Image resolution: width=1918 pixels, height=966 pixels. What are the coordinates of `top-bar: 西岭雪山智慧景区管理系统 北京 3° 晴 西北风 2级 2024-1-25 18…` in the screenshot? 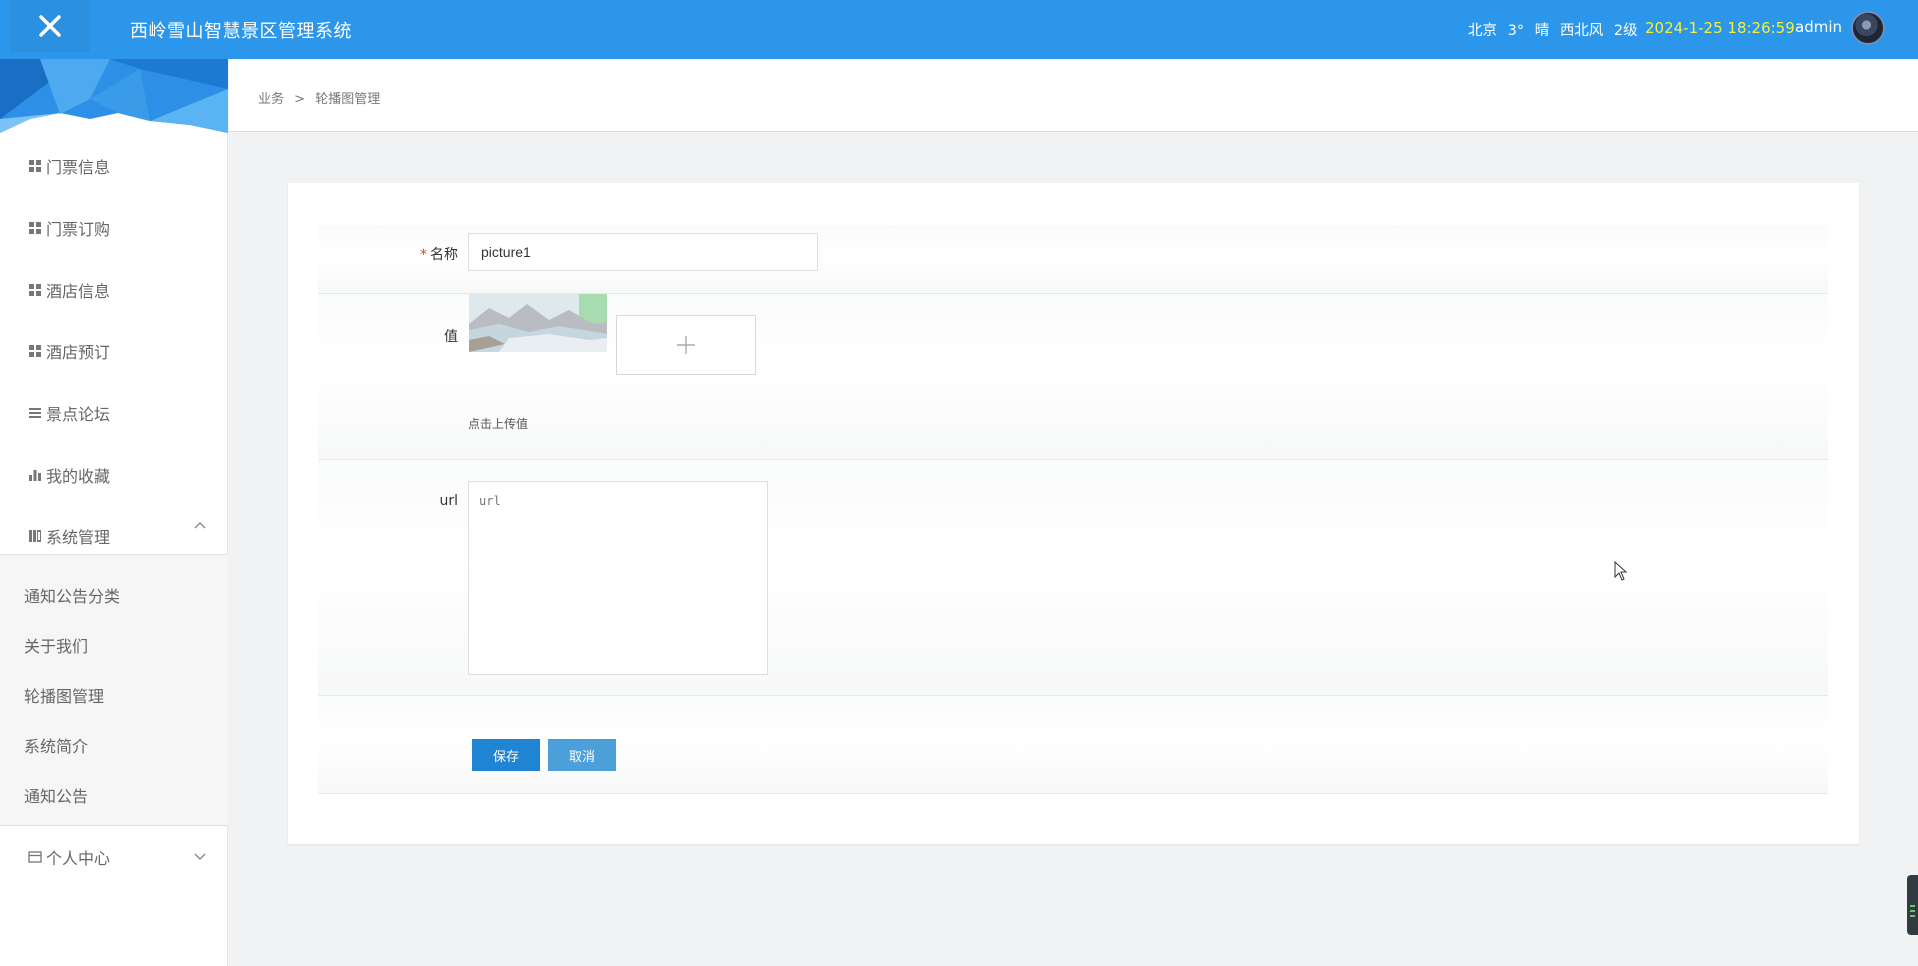 It's located at (959, 29).